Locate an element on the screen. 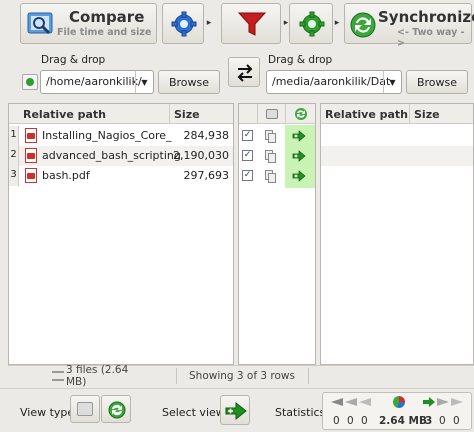 The width and height of the screenshot is (474, 432). compare-icon is located at coordinates (41, 24).